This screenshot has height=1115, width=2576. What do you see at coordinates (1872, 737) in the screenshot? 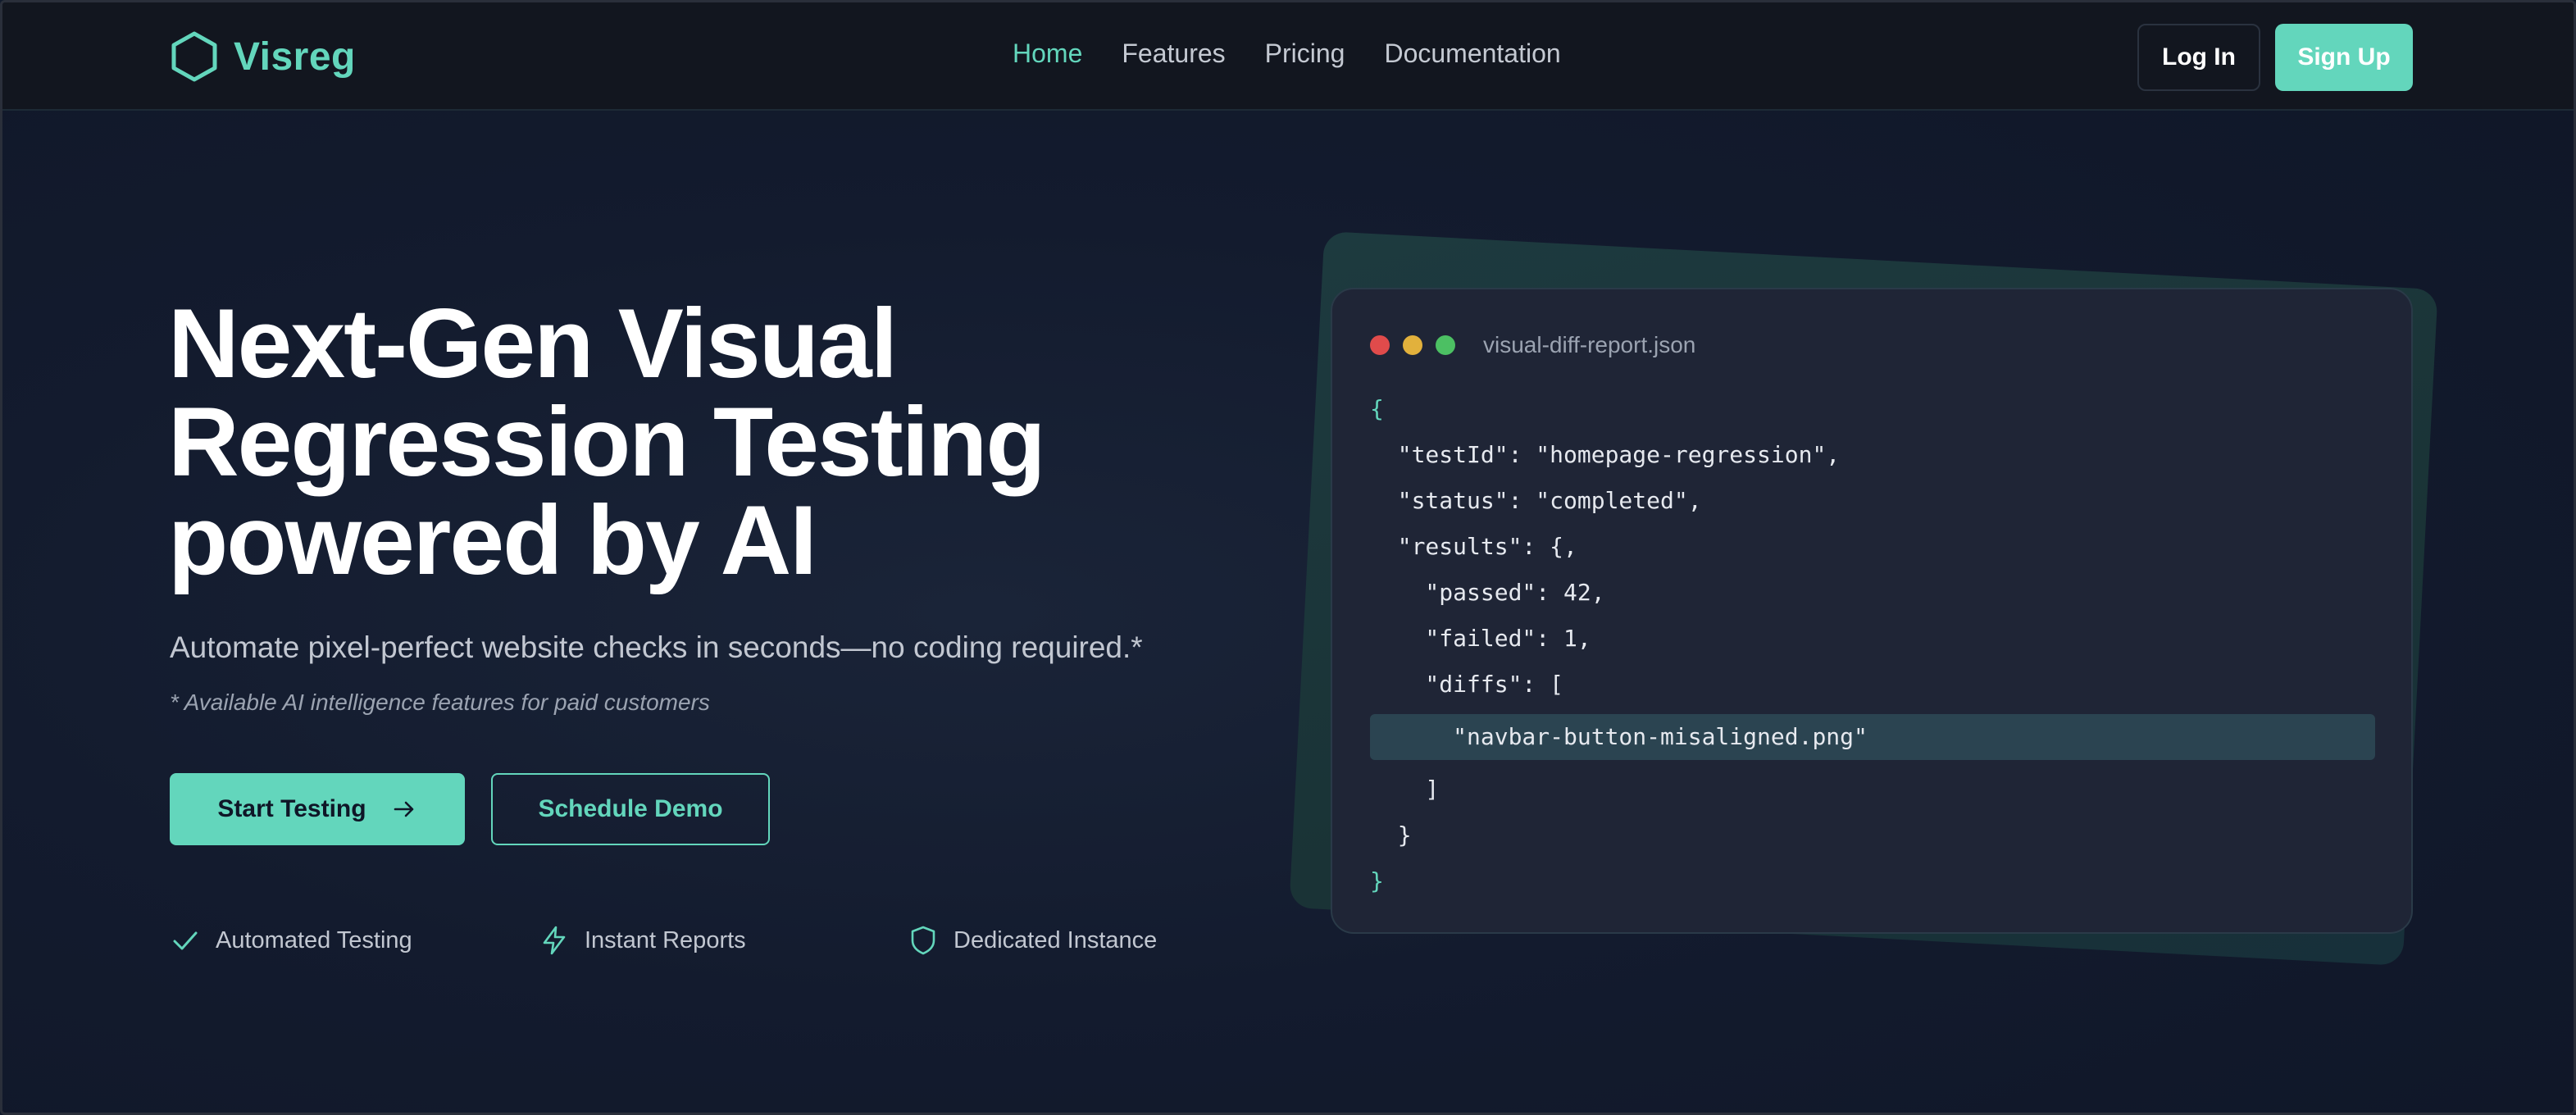
I see `code-line-highlighted: "navbar-button-misaligned.png"` at bounding box center [1872, 737].